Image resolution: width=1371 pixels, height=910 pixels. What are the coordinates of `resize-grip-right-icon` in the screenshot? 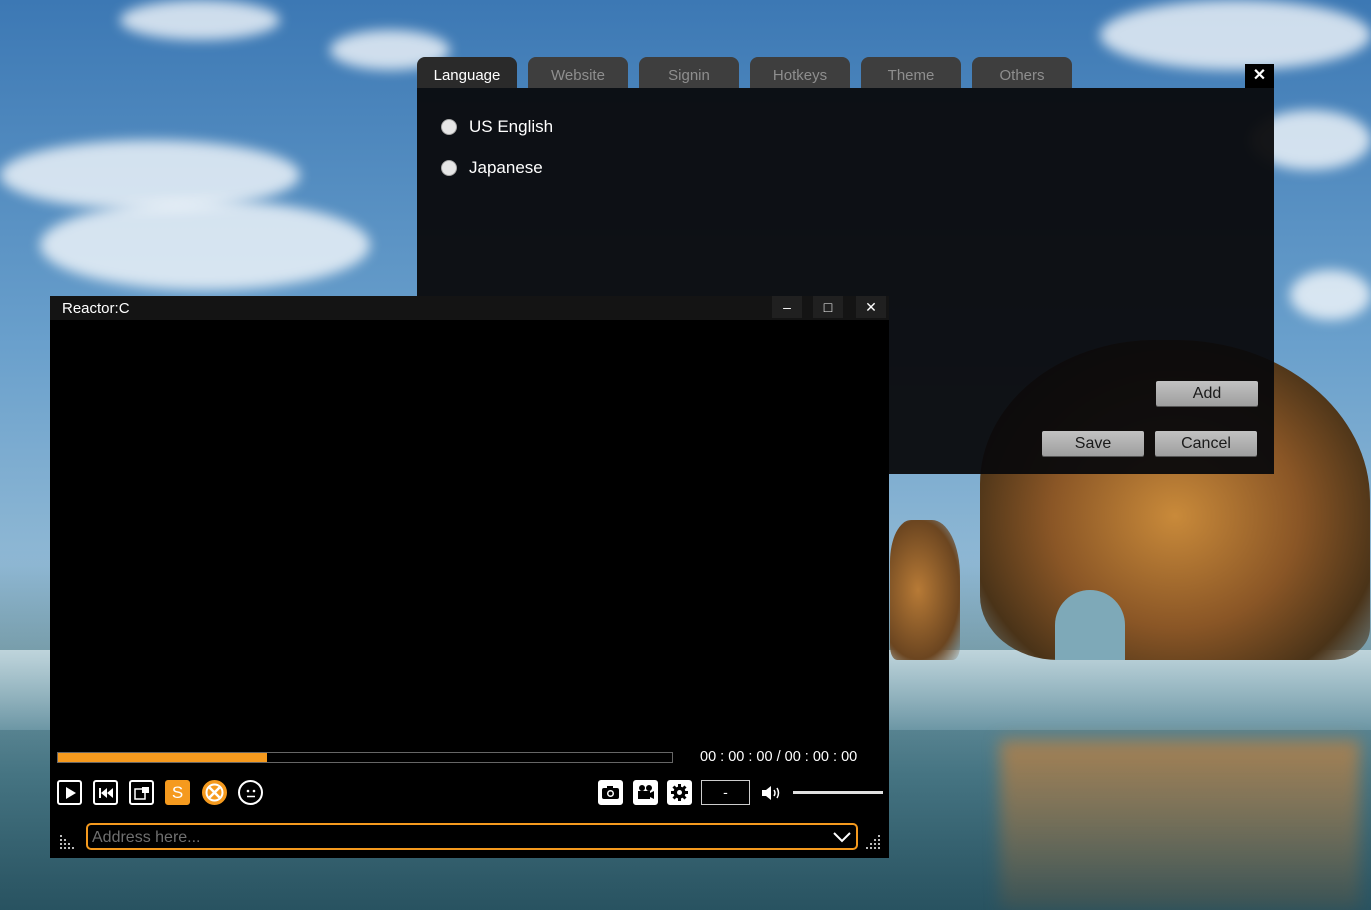 It's located at (873, 842).